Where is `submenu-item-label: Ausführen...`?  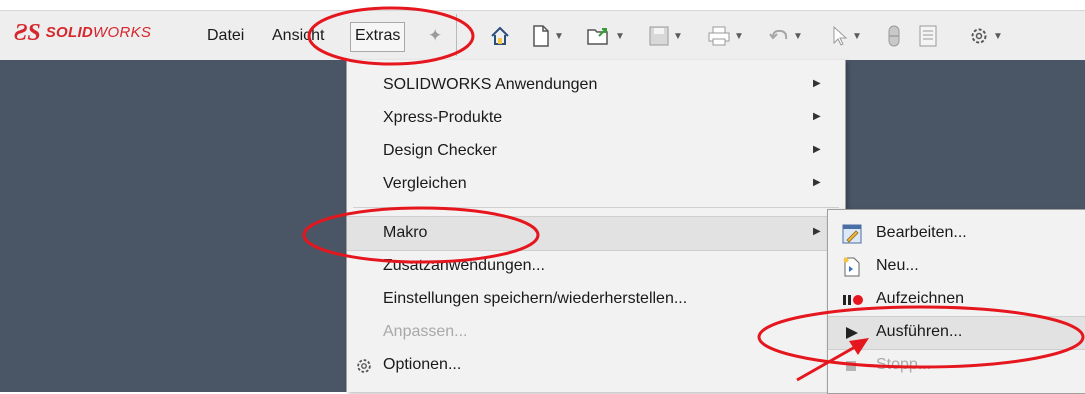 submenu-item-label: Ausführen... is located at coordinates (919, 331).